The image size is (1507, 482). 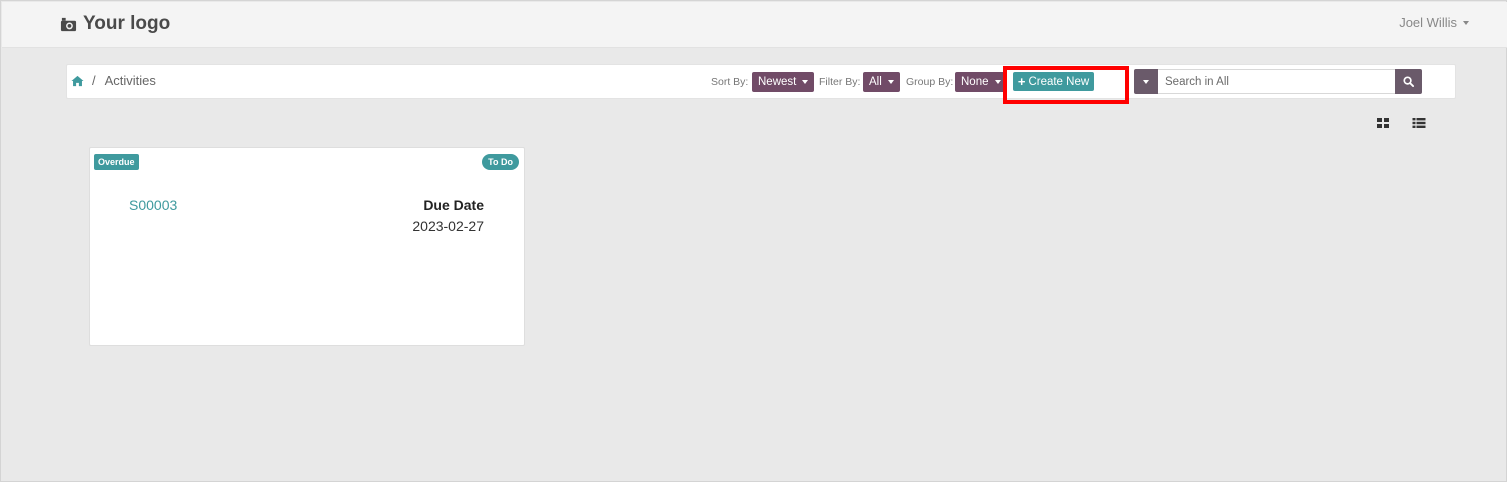 I want to click on company-logo: Your logo, so click(x=115, y=24).